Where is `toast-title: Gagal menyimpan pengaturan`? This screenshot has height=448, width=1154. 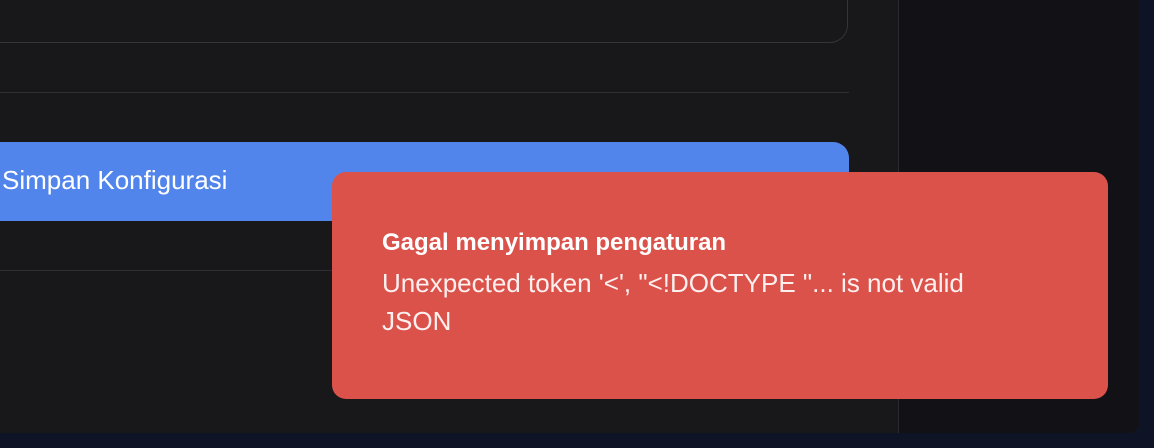
toast-title: Gagal menyimpan pengaturan is located at coordinates (554, 242).